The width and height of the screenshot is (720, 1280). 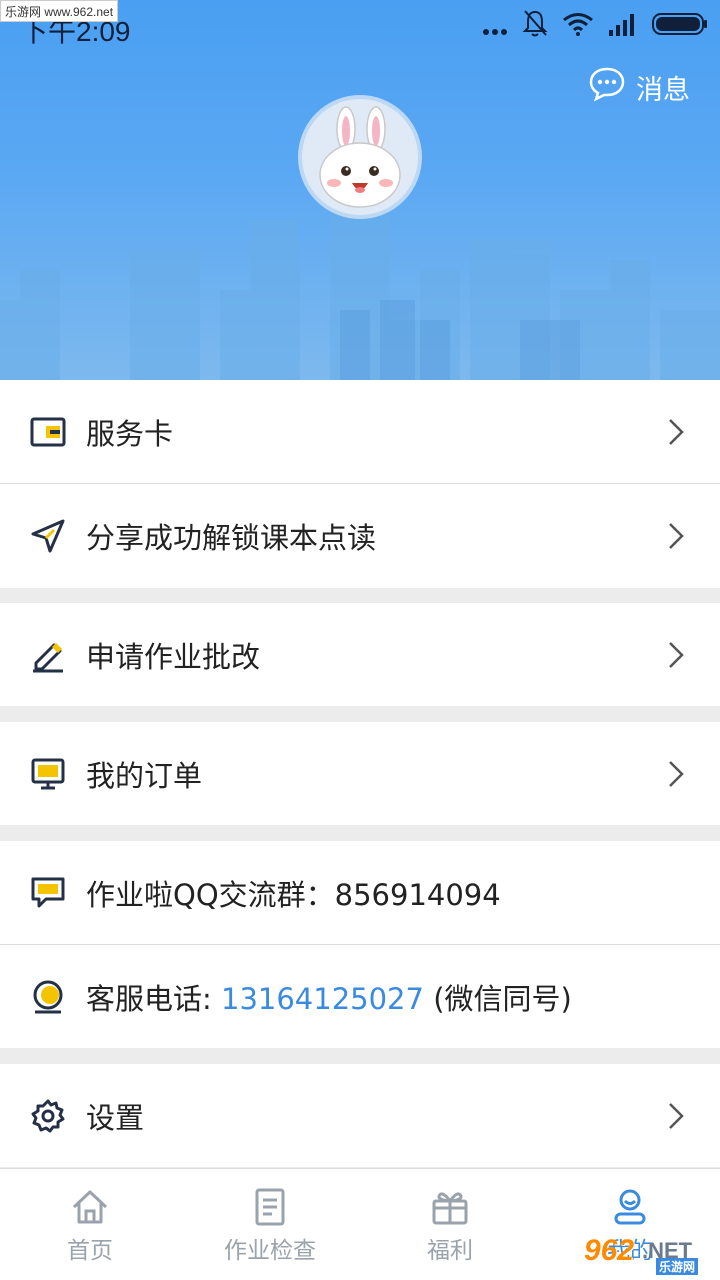 What do you see at coordinates (90, 1251) in the screenshot?
I see `nav-label: 首页` at bounding box center [90, 1251].